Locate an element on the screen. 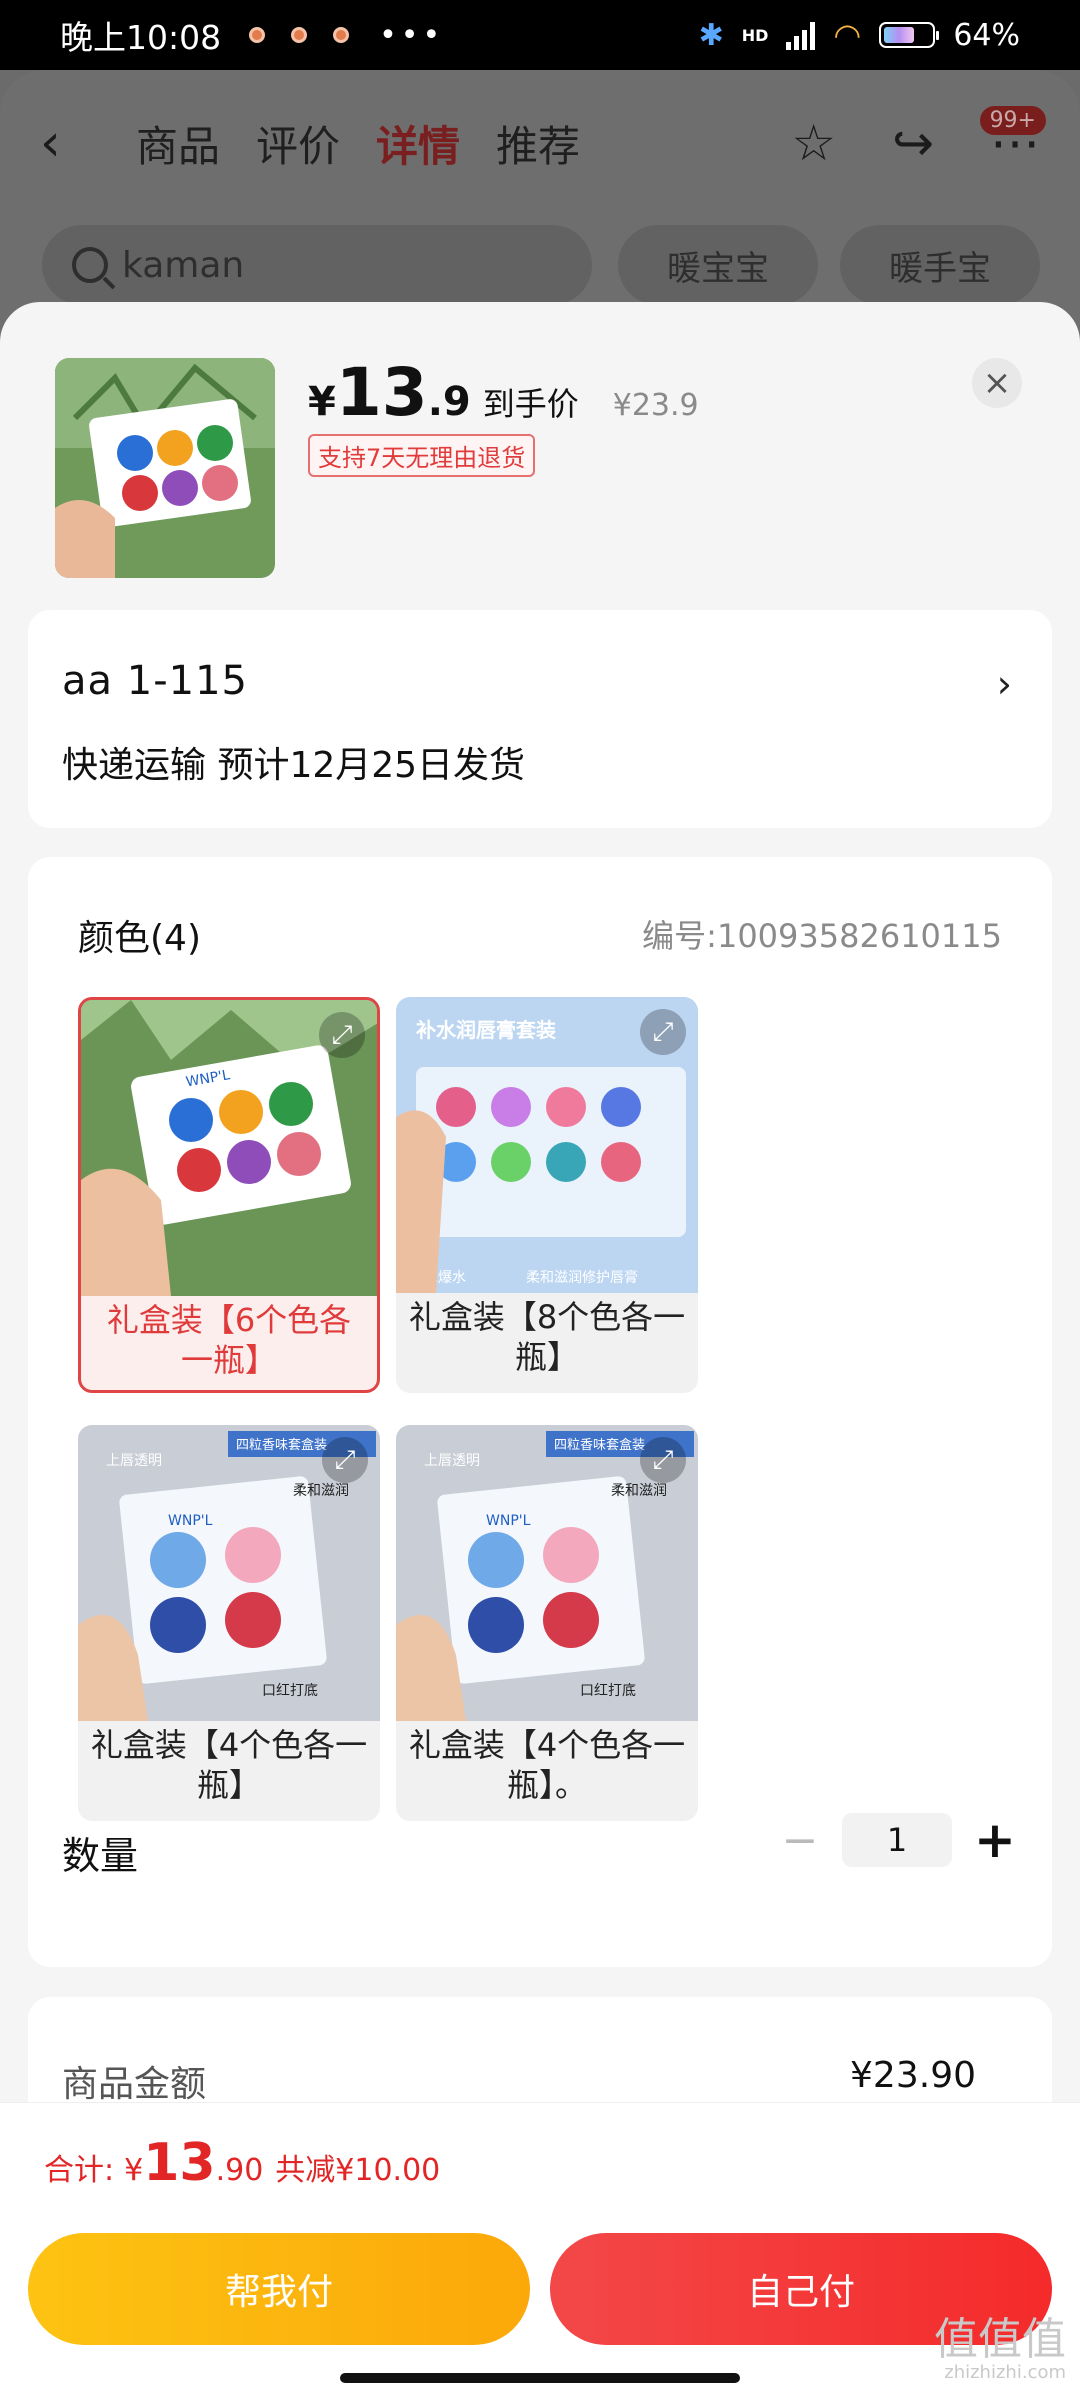 The height and width of the screenshot is (2400, 1080). notification-icons is located at coordinates (299, 35).